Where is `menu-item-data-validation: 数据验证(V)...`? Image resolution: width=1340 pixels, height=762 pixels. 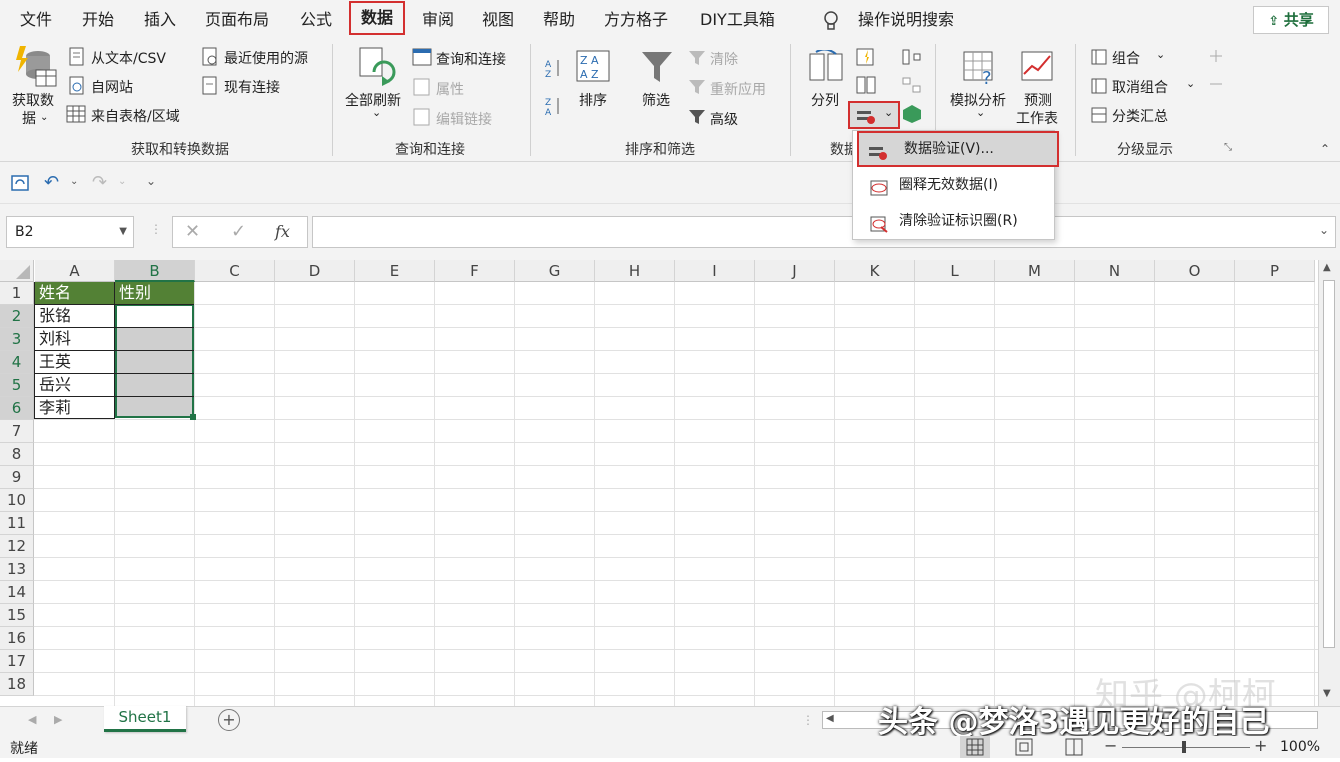
menu-item-data-validation: 数据验证(V)... is located at coordinates (958, 149).